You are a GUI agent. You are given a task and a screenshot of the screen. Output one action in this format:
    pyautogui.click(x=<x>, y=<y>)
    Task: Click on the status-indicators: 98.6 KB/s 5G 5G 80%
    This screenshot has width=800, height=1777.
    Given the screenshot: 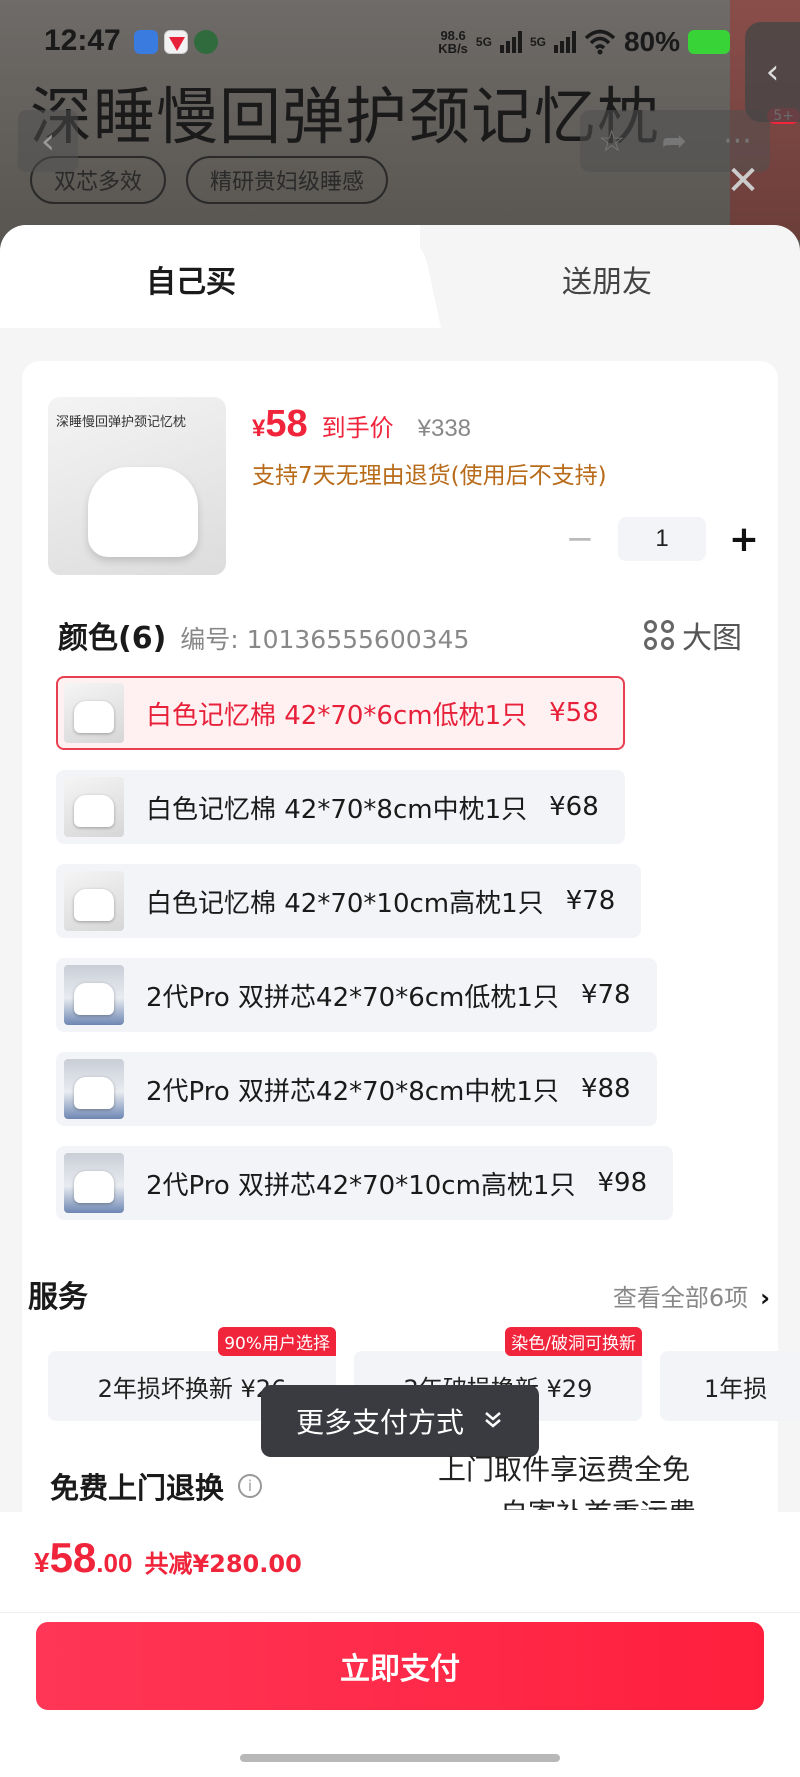 What is the action you would take?
    pyautogui.click(x=584, y=42)
    